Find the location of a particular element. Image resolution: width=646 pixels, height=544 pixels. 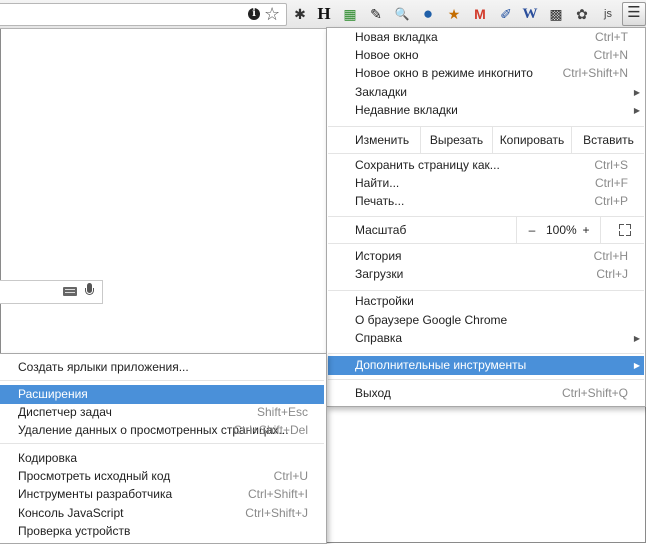

edit-label: Изменить is located at coordinates (382, 140).